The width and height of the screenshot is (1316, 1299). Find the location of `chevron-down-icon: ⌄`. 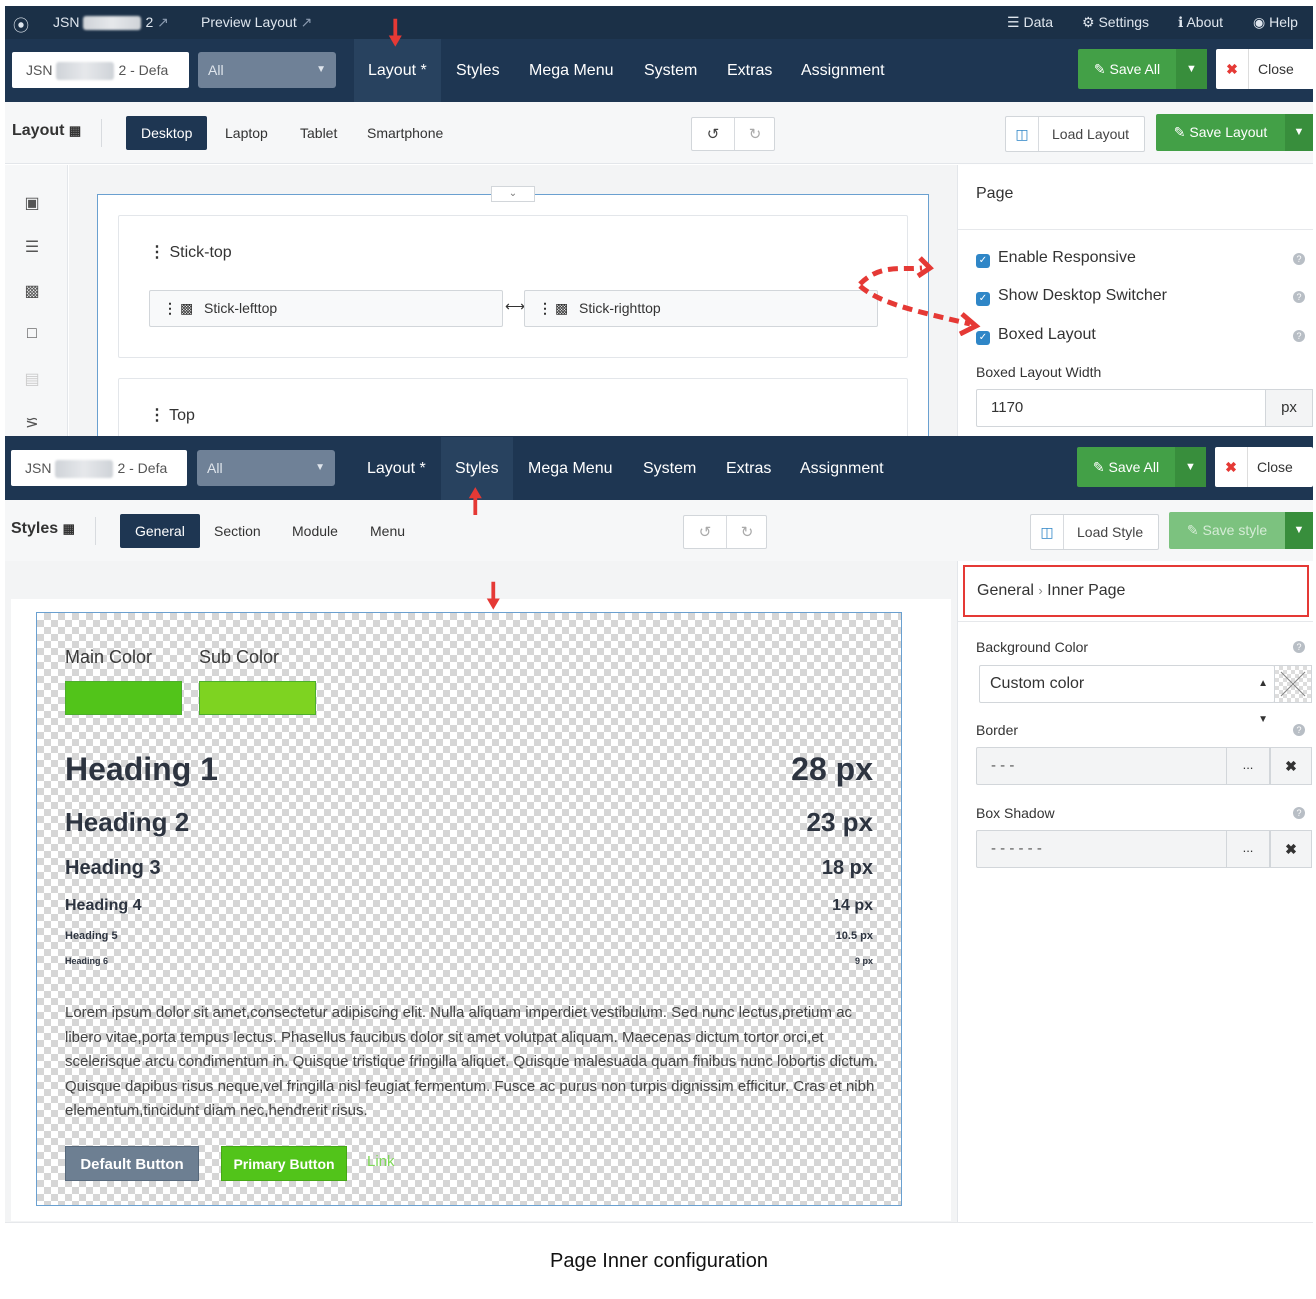

chevron-down-icon: ⌄ is located at coordinates (513, 194).